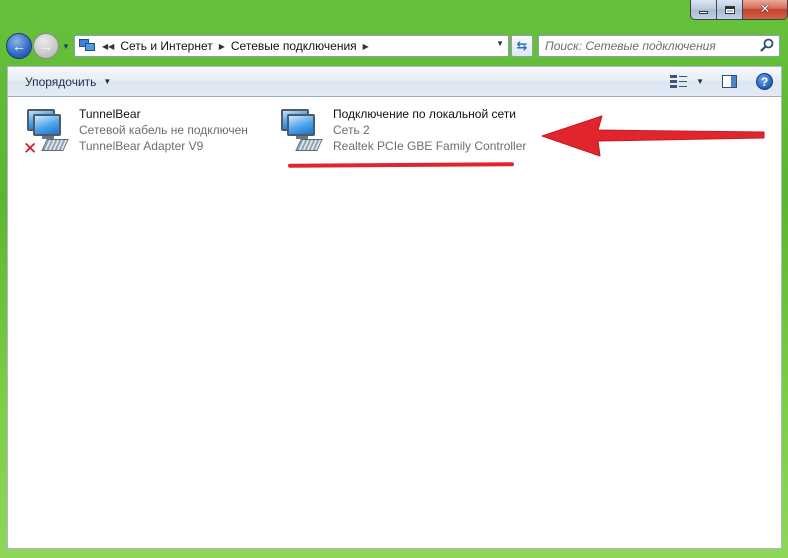 This screenshot has width=788, height=558. I want to click on back-button: ←, so click(19, 46).